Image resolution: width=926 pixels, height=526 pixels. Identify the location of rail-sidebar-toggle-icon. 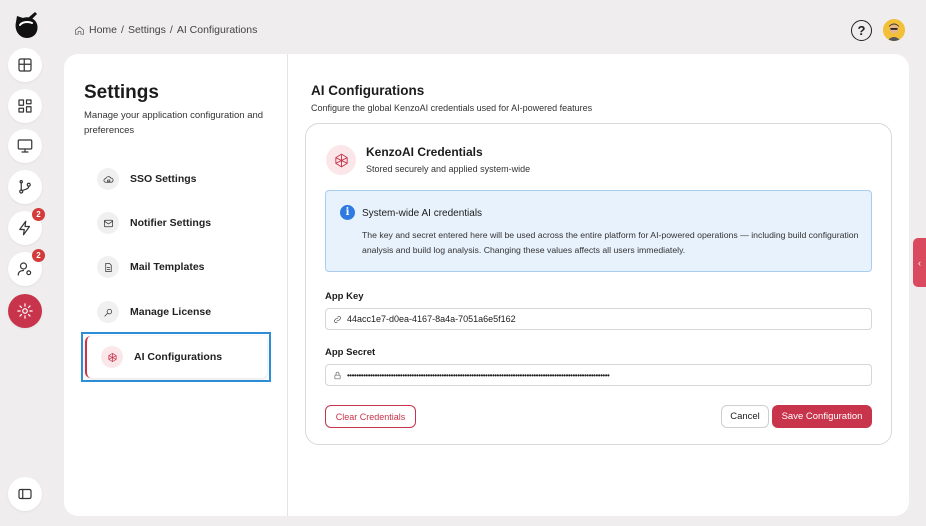
(25, 494).